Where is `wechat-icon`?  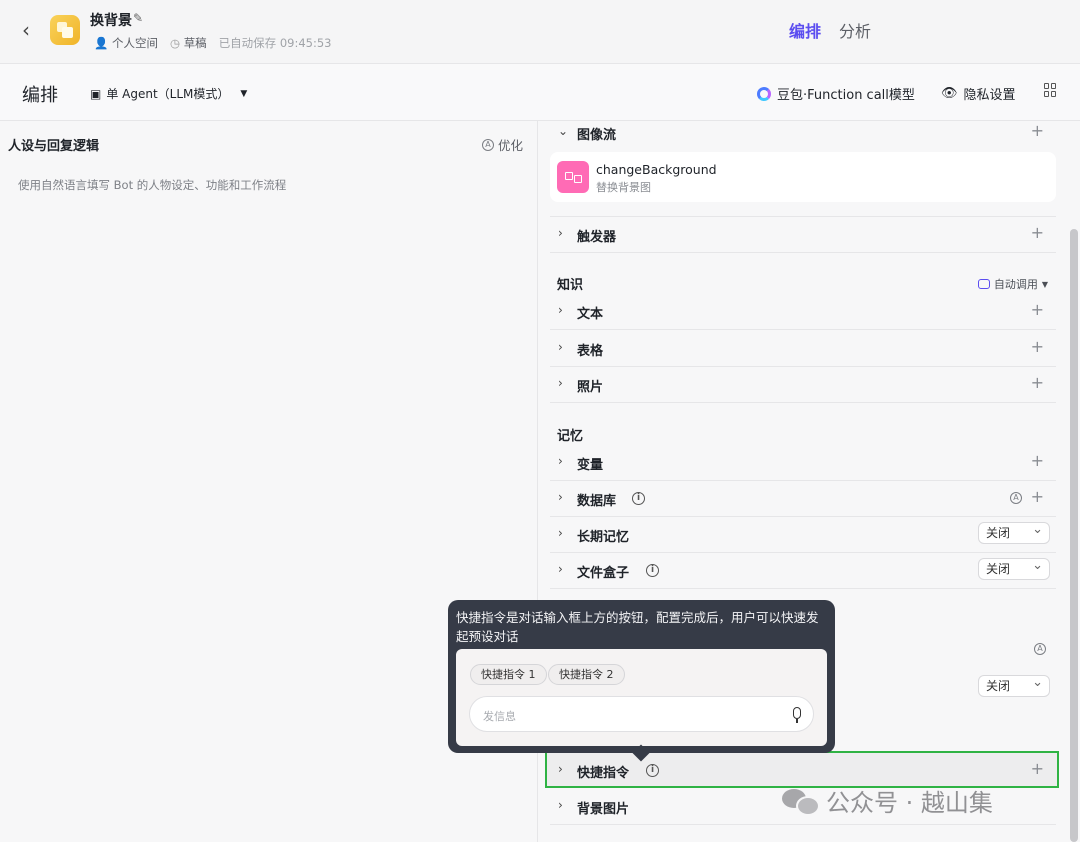
wechat-icon is located at coordinates (801, 801).